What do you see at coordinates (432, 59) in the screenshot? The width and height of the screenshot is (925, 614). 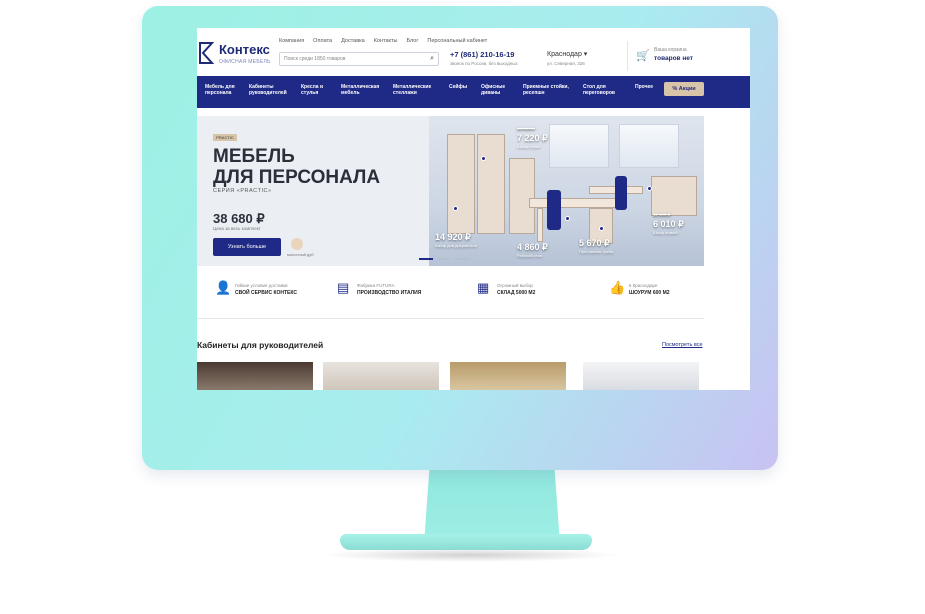 I see `search-icon: ⌕` at bounding box center [432, 59].